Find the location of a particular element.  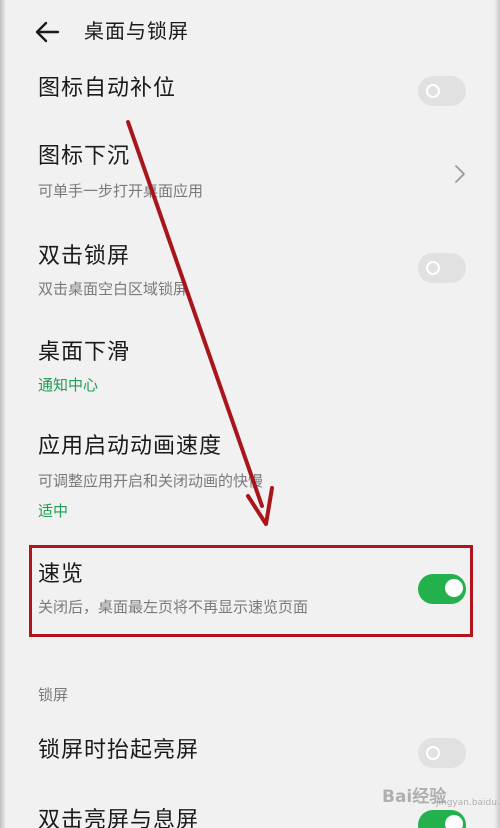

setting-title: 应用启动动画速度 is located at coordinates (130, 446).